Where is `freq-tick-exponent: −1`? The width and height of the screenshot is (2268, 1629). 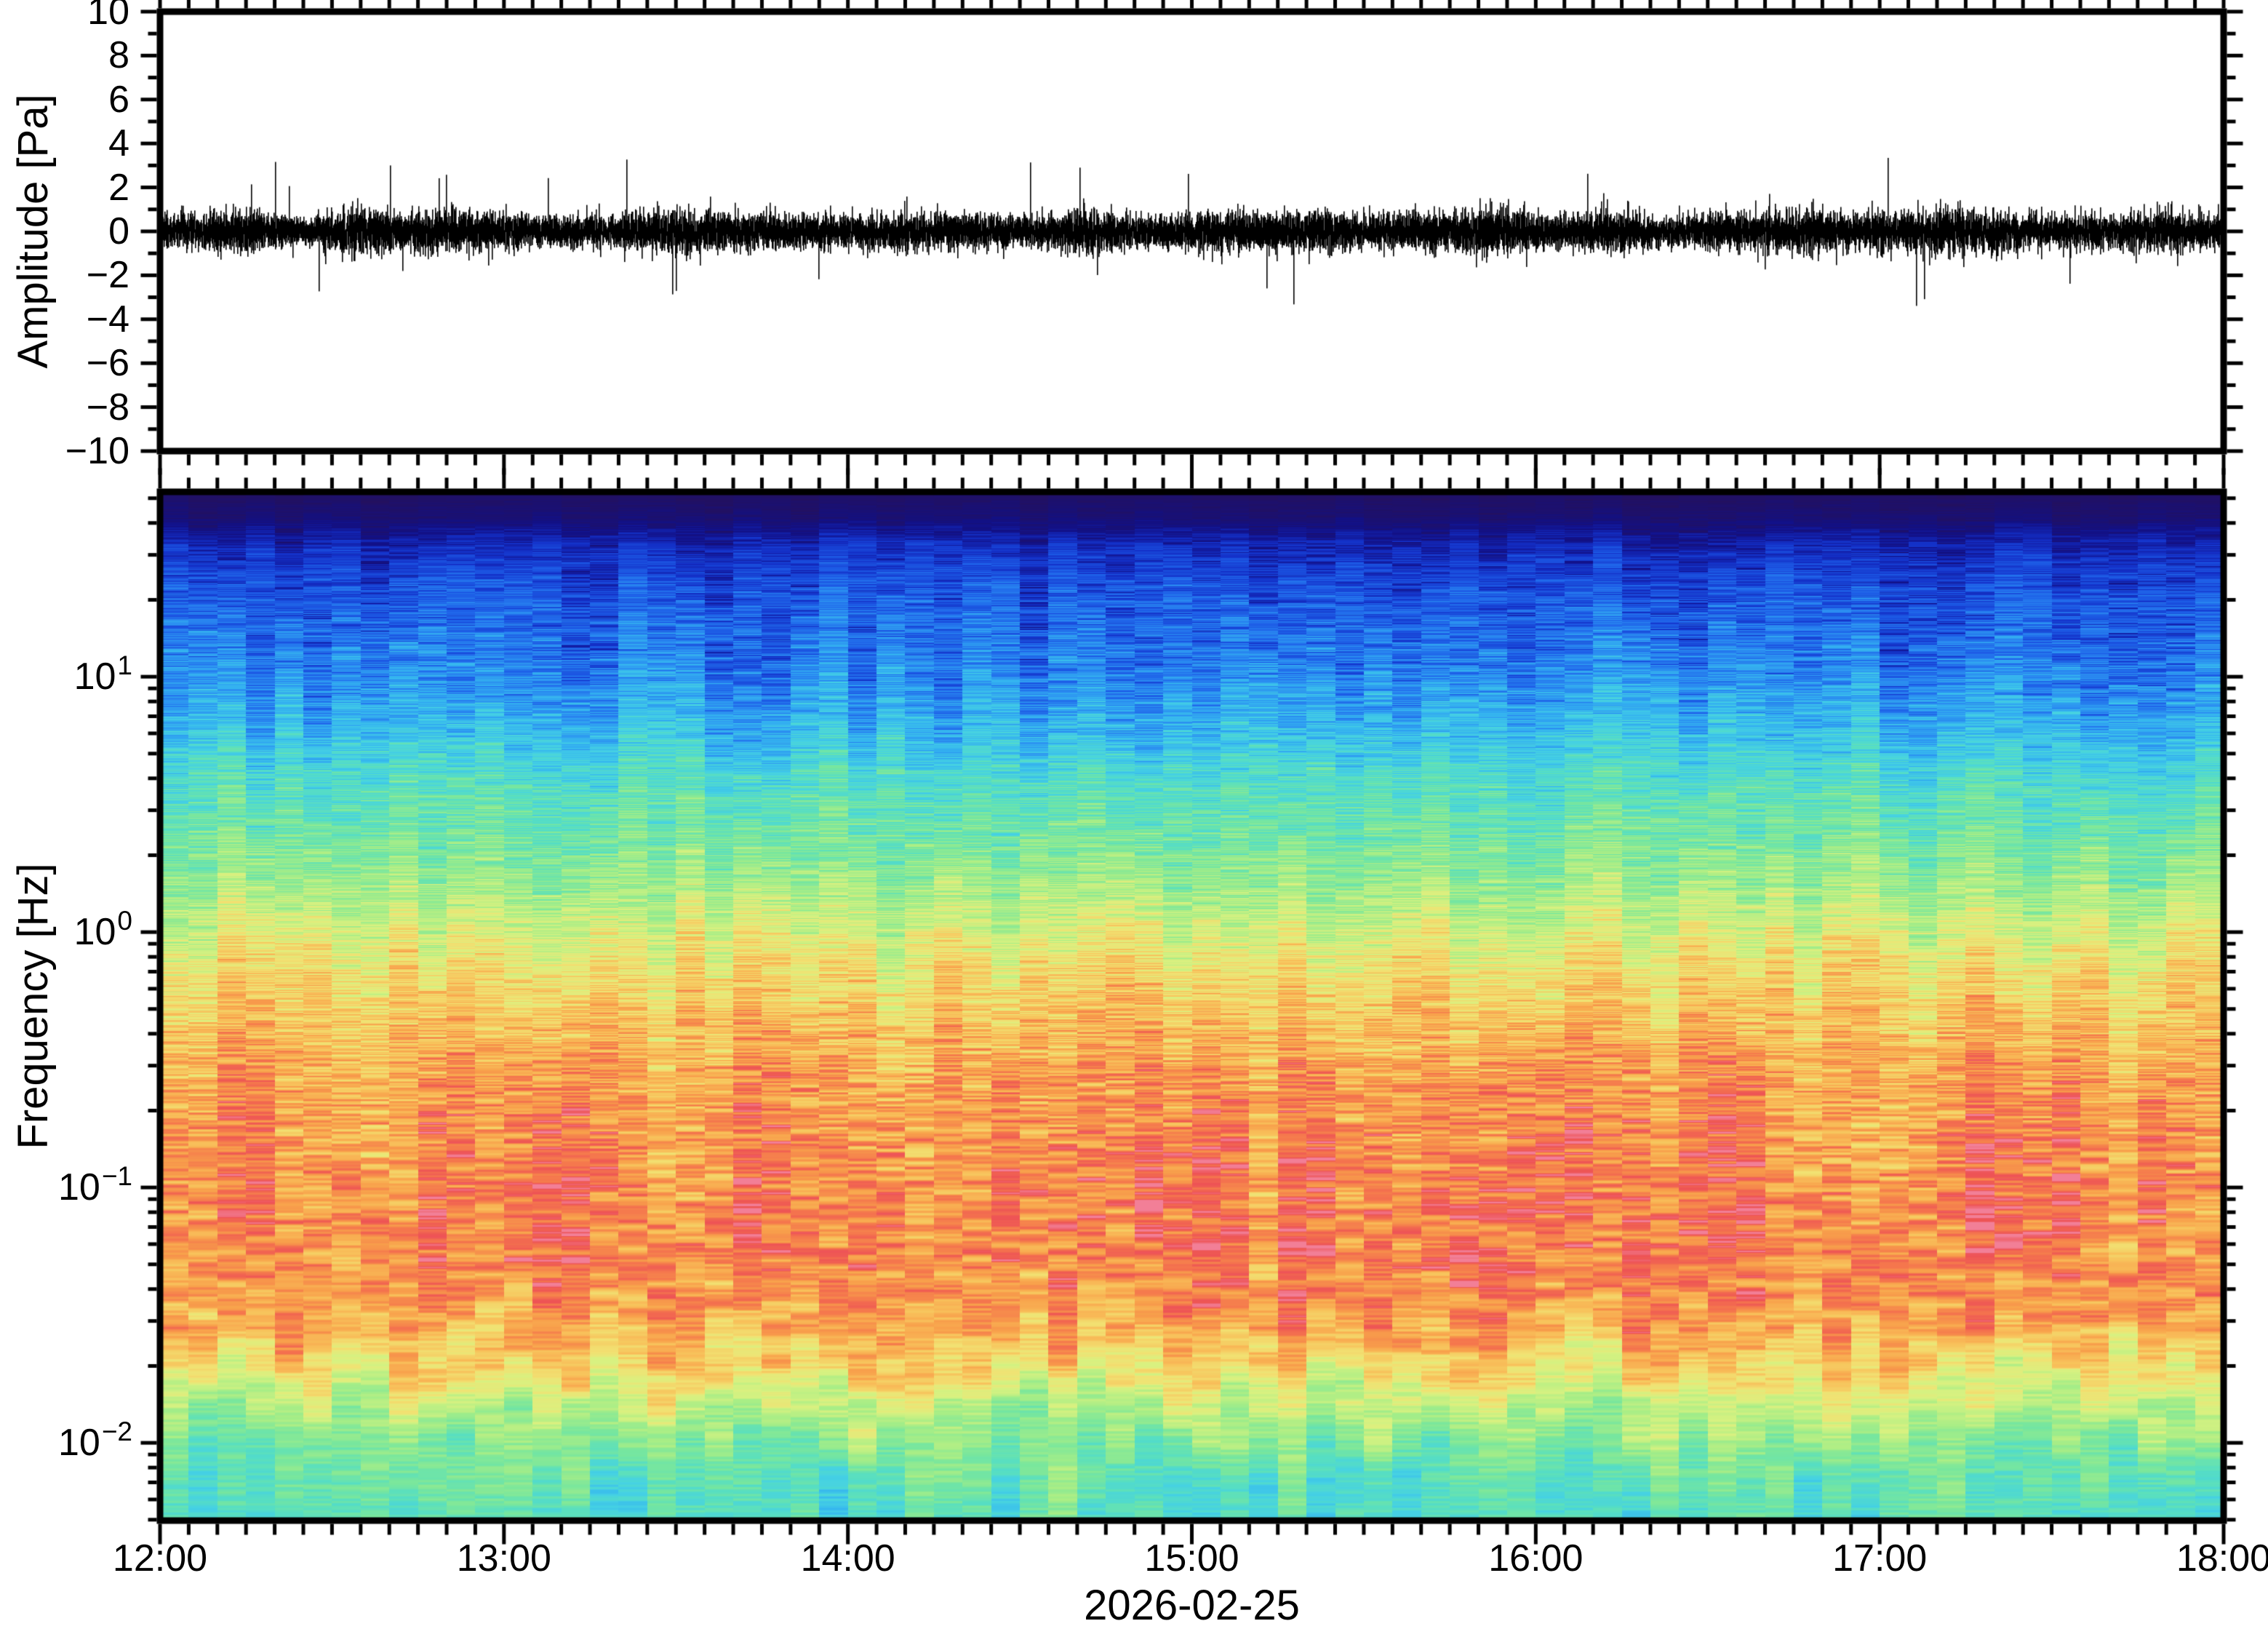
freq-tick-exponent: −1 is located at coordinates (116, 1176).